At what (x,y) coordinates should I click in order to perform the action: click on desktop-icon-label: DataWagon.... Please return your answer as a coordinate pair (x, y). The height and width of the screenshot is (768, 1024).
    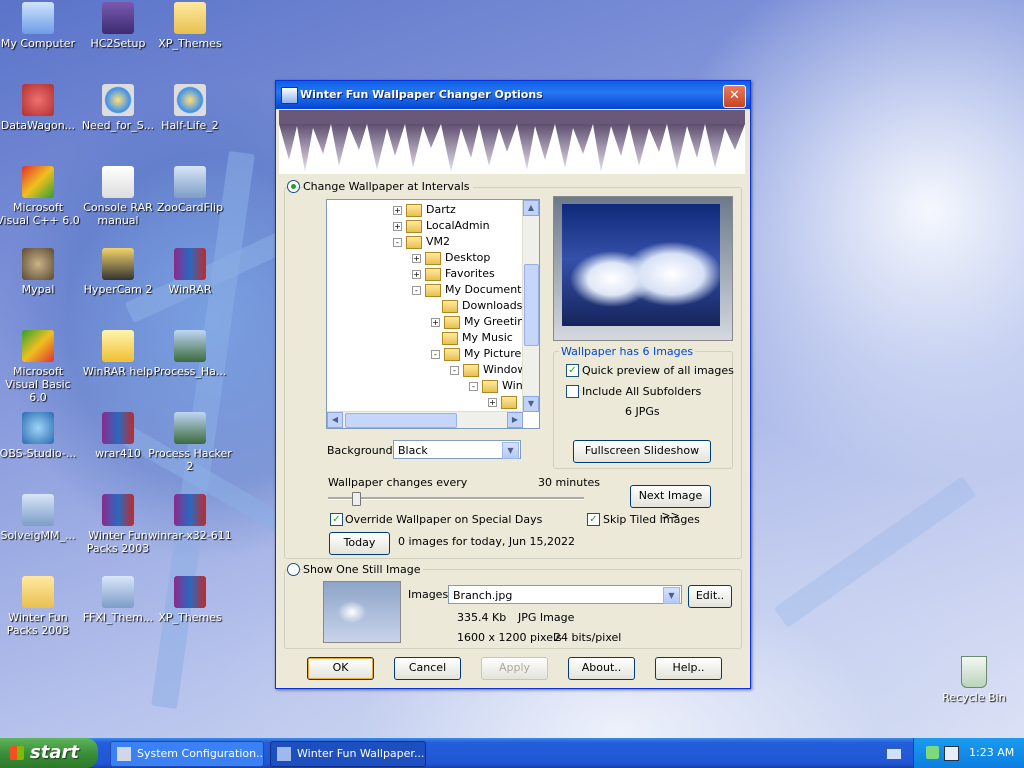
    Looking at the image, I should click on (38, 125).